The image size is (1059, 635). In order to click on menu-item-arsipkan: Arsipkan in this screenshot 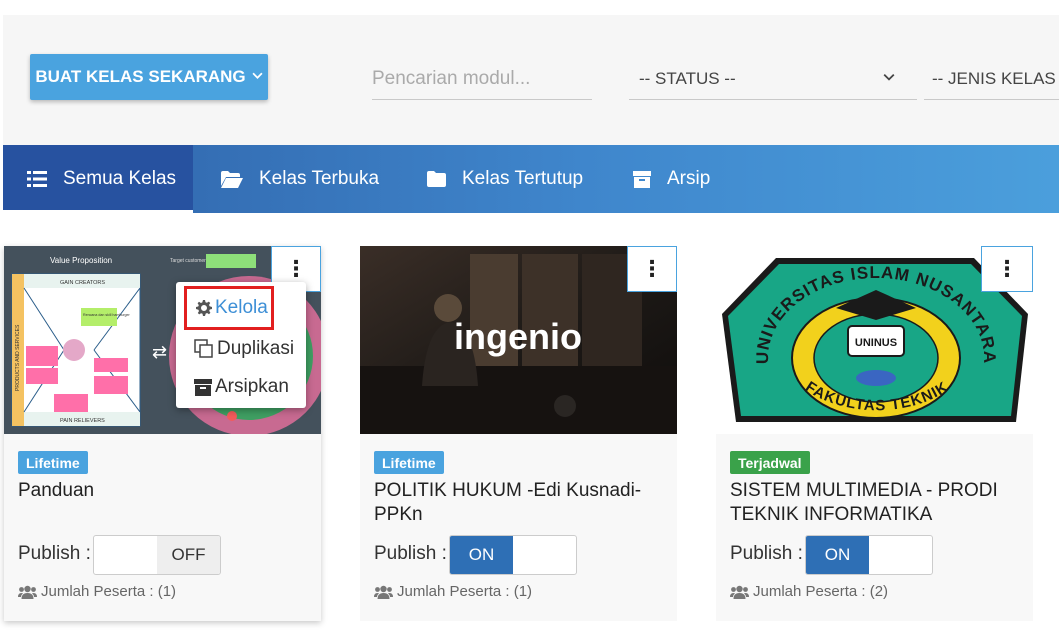, I will do `click(241, 387)`.